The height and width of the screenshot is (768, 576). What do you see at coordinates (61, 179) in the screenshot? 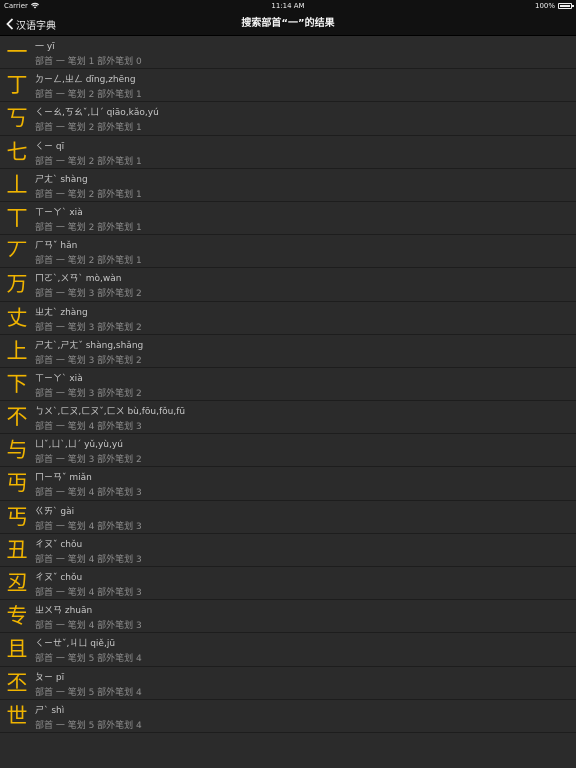
I see `pronunciation: ㄕㄤˋ shàng` at bounding box center [61, 179].